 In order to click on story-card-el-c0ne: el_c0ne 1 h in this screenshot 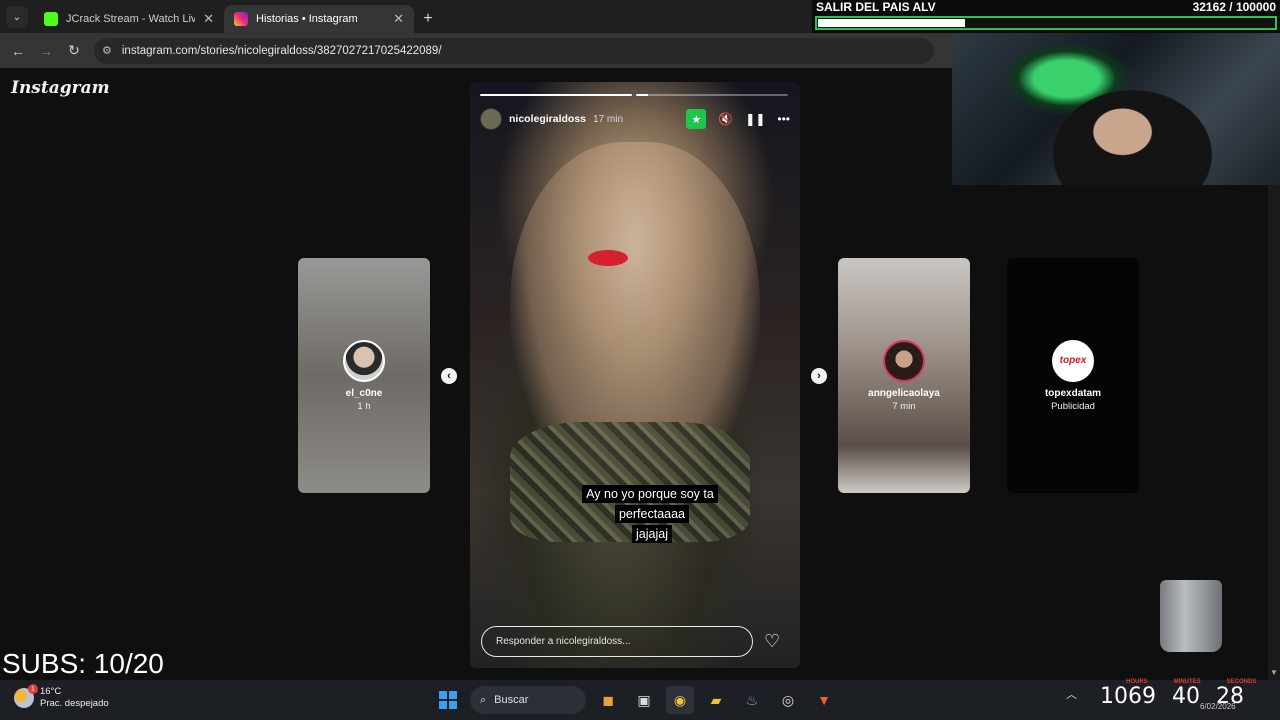, I will do `click(364, 375)`.